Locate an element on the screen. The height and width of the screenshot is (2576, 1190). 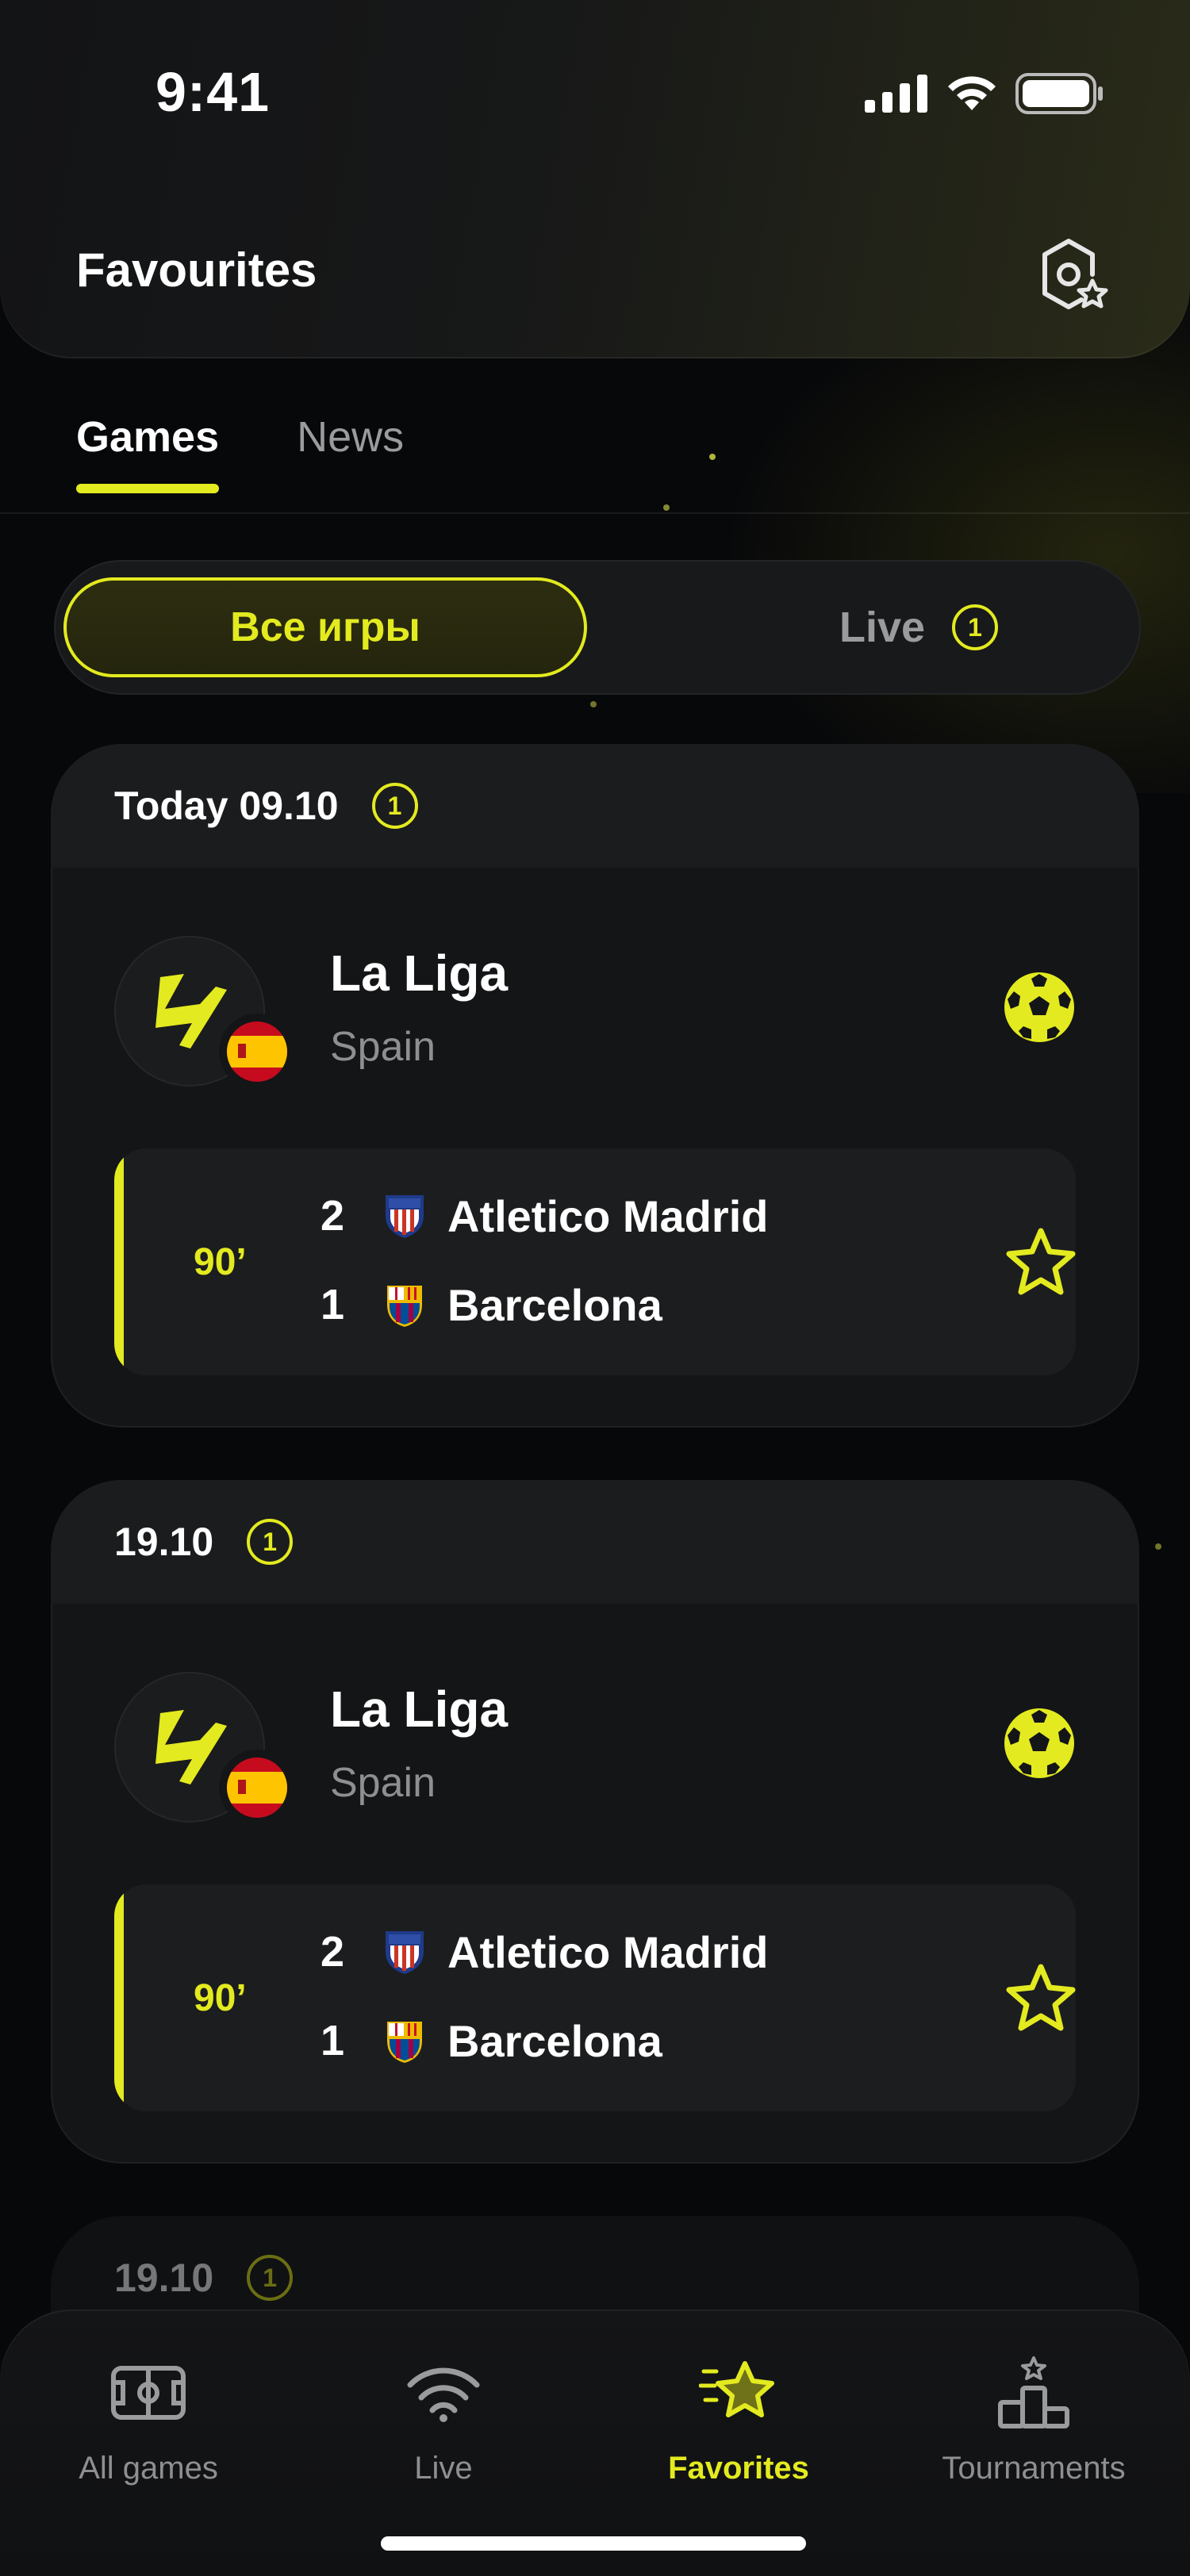
status-bar: 9:41 is located at coordinates (595, 61).